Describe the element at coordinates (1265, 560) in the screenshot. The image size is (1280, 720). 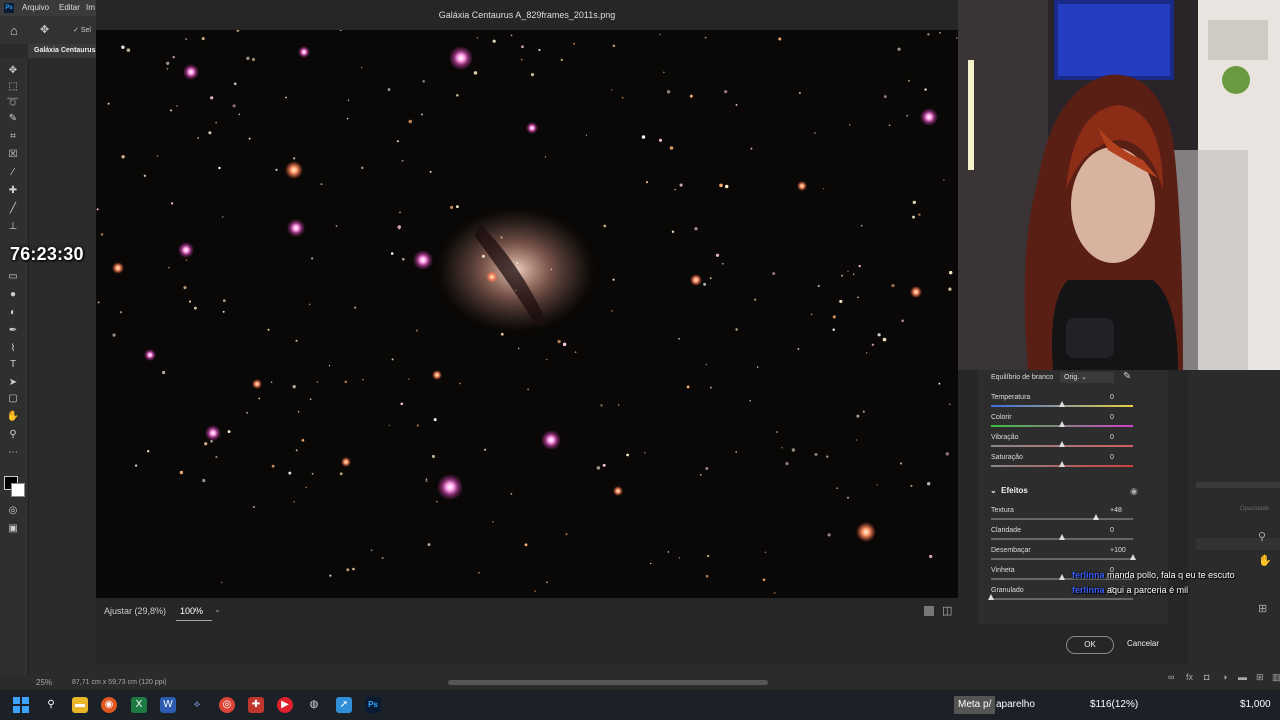
I see `hand-icon: ✋` at that location.